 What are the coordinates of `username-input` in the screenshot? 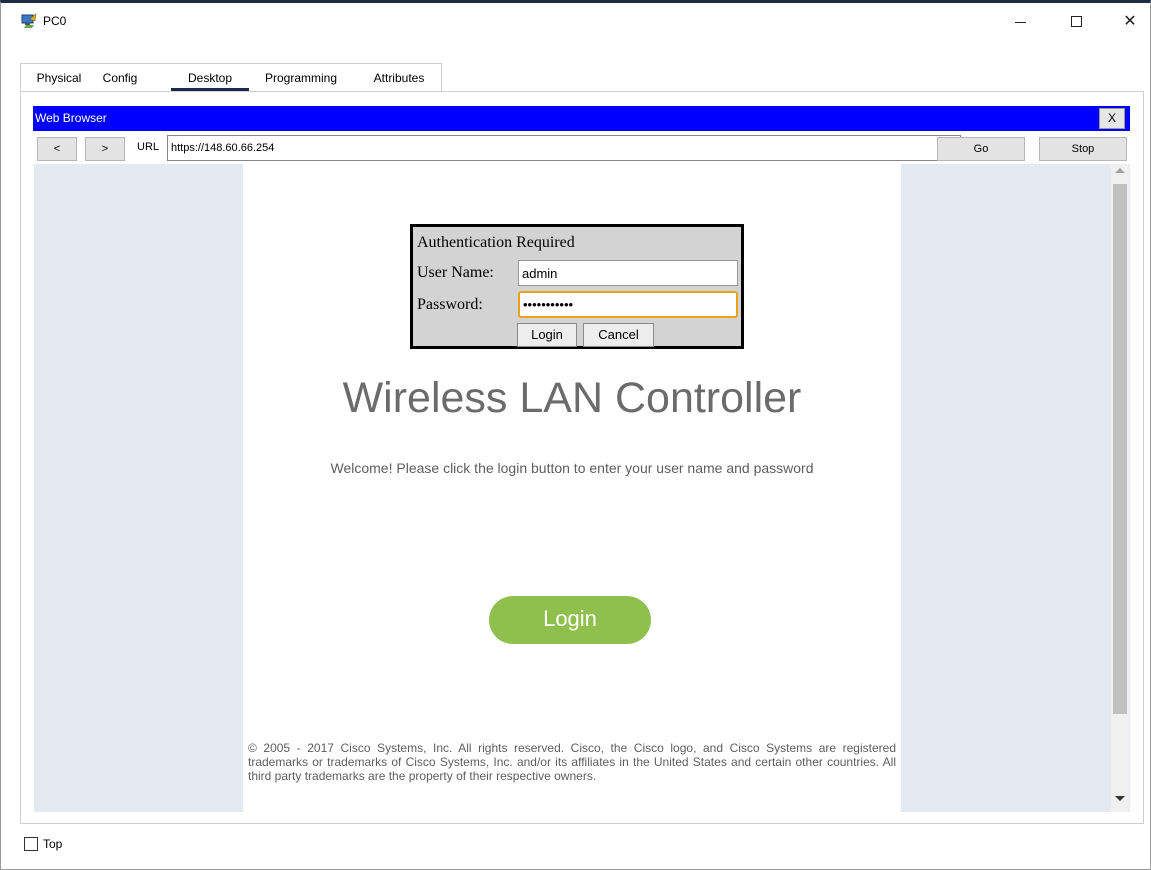 It's located at (628, 273).